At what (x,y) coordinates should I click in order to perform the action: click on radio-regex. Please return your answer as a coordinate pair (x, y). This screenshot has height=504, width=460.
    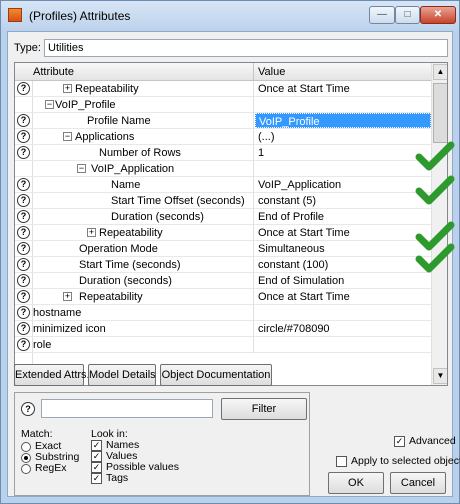
    Looking at the image, I should click on (26, 469).